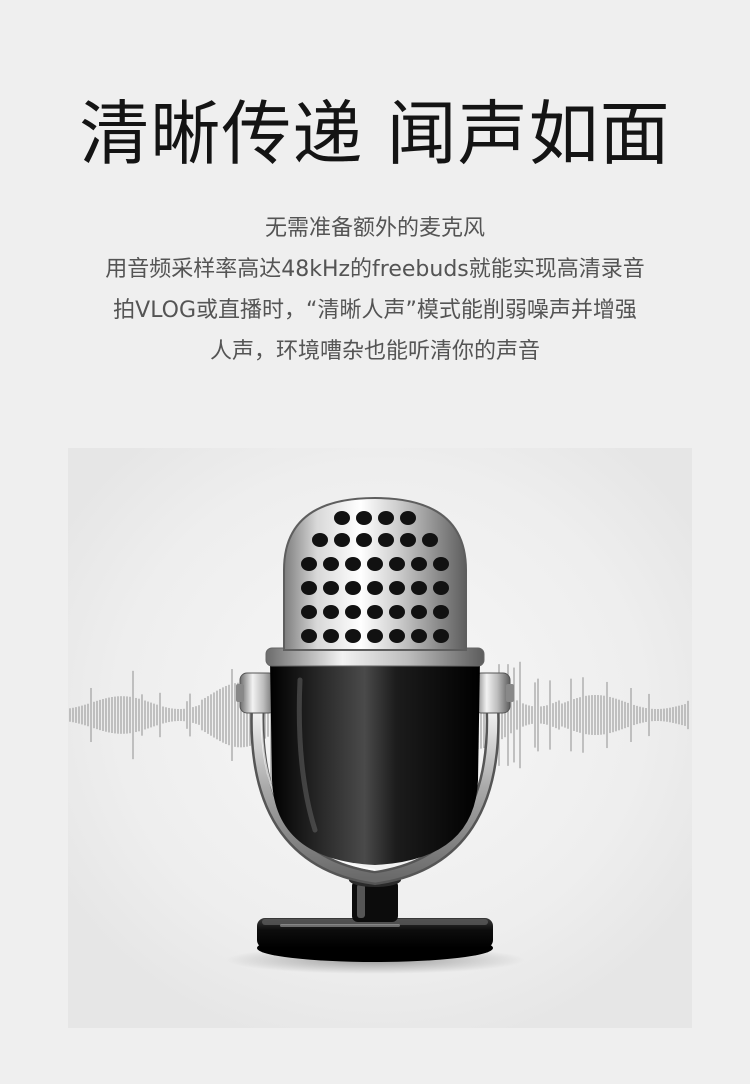  What do you see at coordinates (375, 762) in the screenshot?
I see `microphone-body` at bounding box center [375, 762].